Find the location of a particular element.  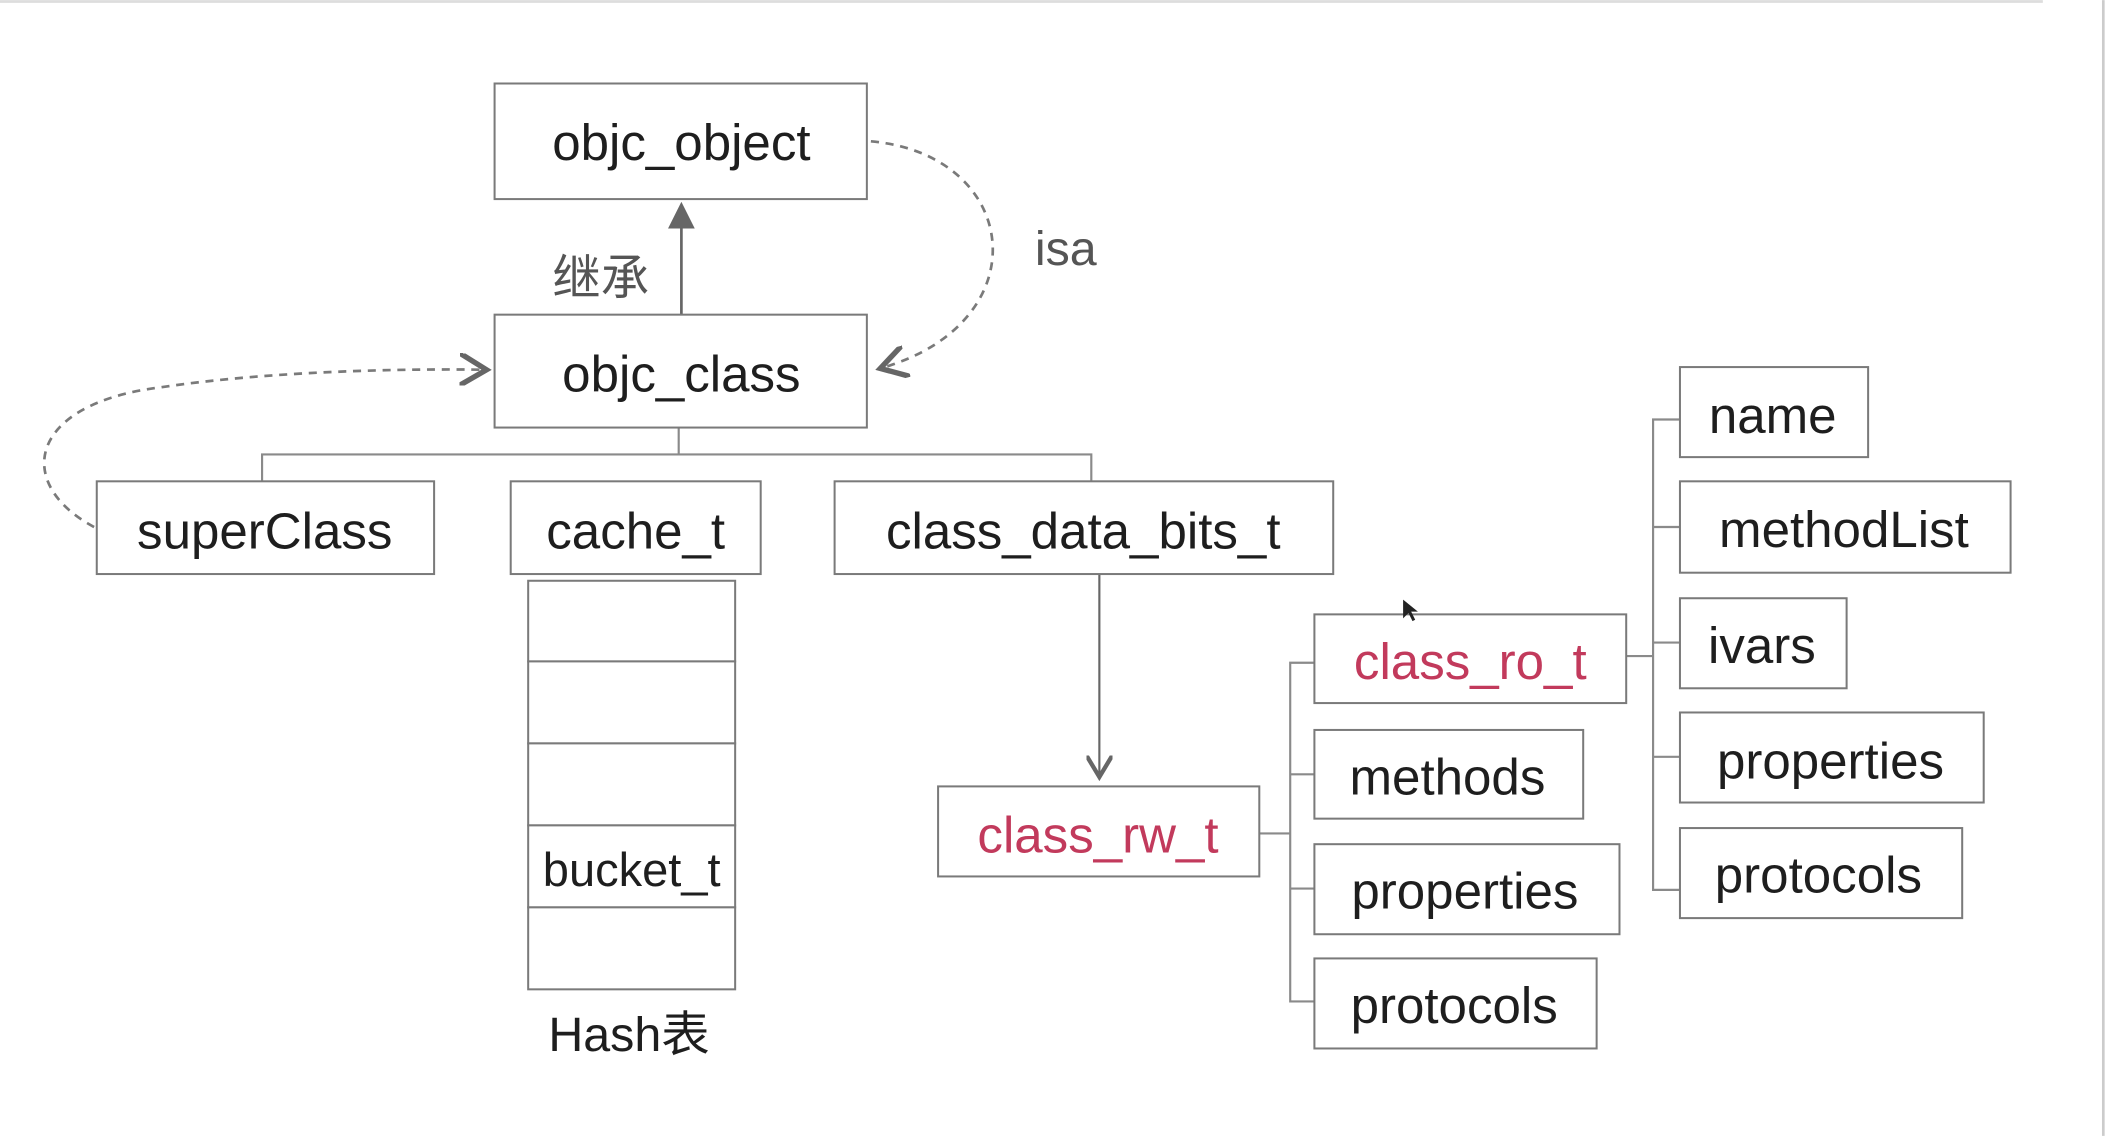

svg-text: superClass is located at coordinates (264, 531).